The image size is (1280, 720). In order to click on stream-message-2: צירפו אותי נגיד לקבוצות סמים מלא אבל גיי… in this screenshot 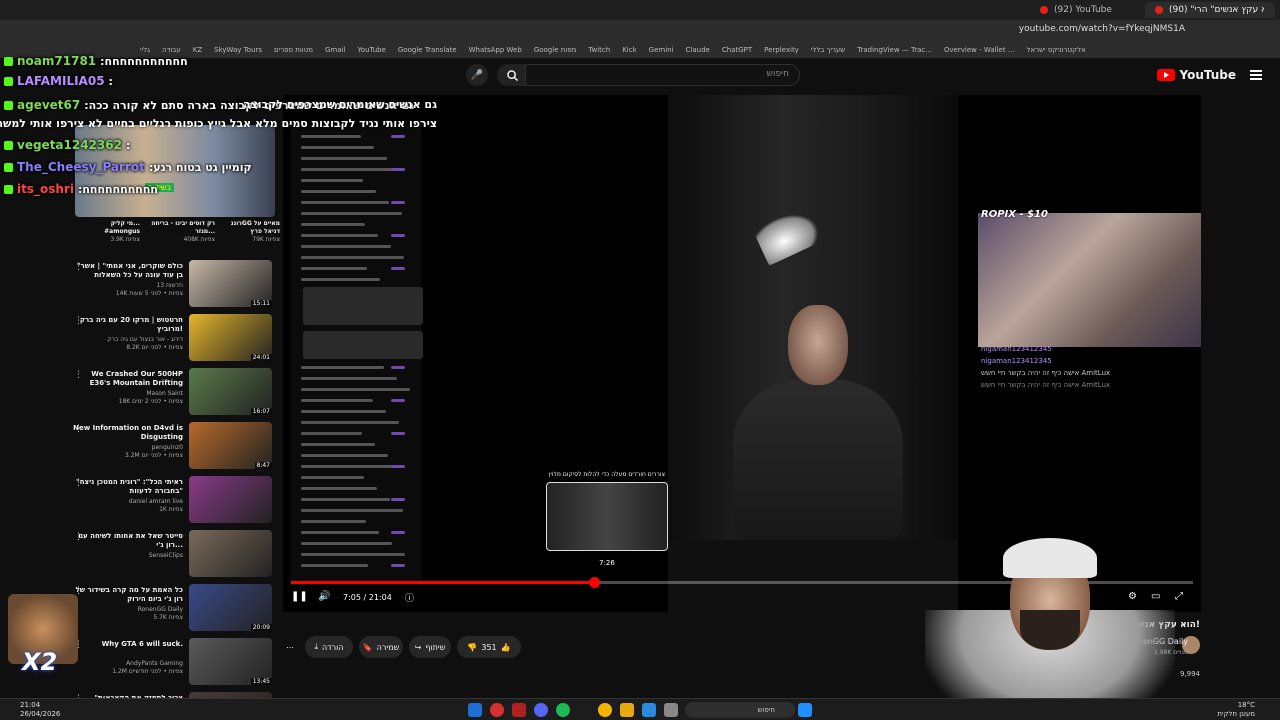, I will do `click(218, 123)`.